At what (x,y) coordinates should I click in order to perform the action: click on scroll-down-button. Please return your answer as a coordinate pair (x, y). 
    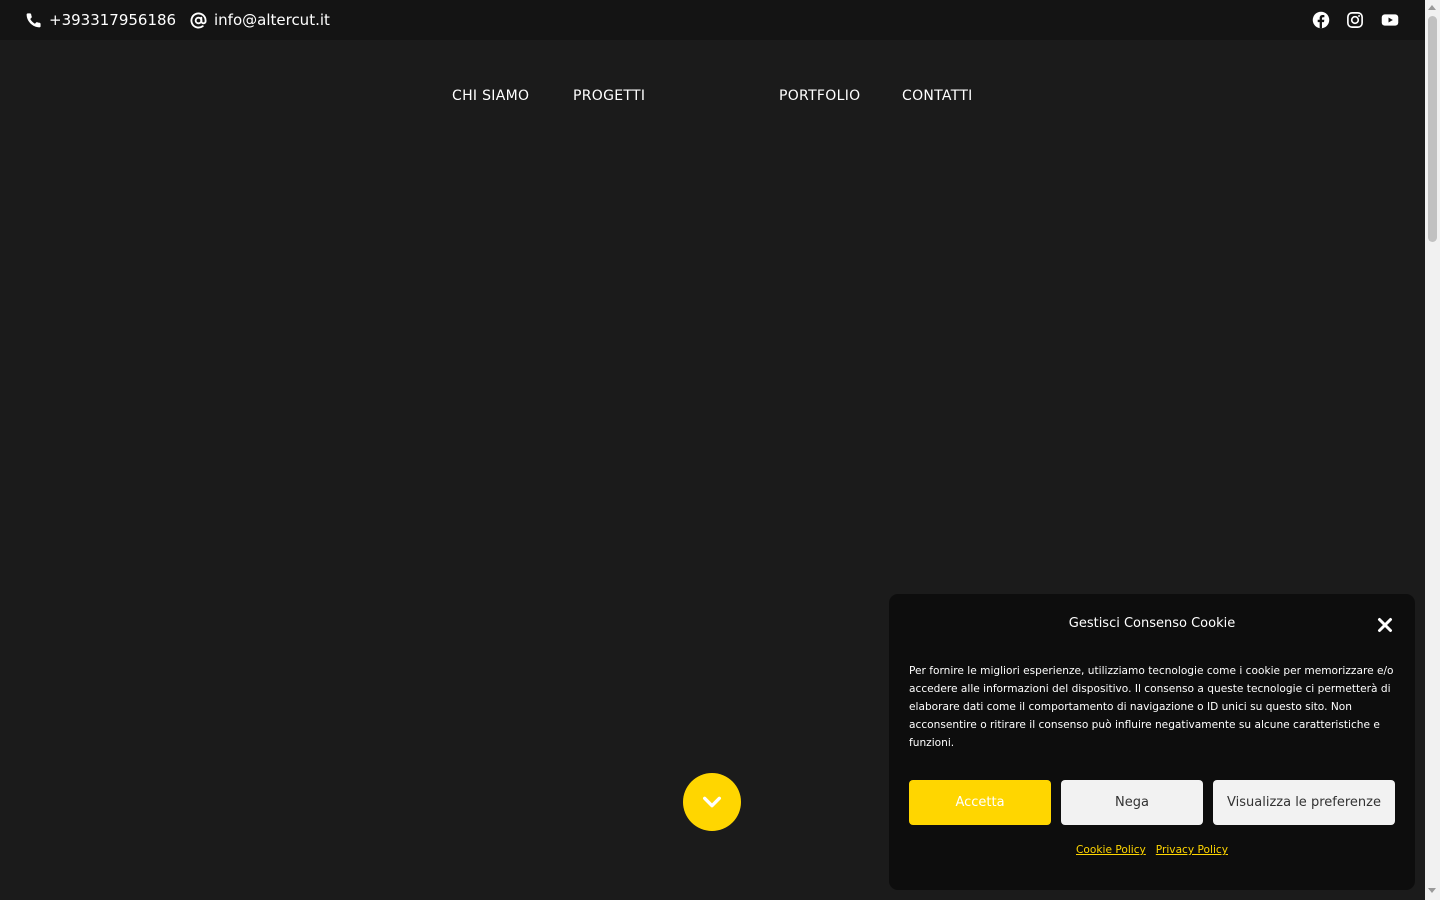
    Looking at the image, I should click on (712, 802).